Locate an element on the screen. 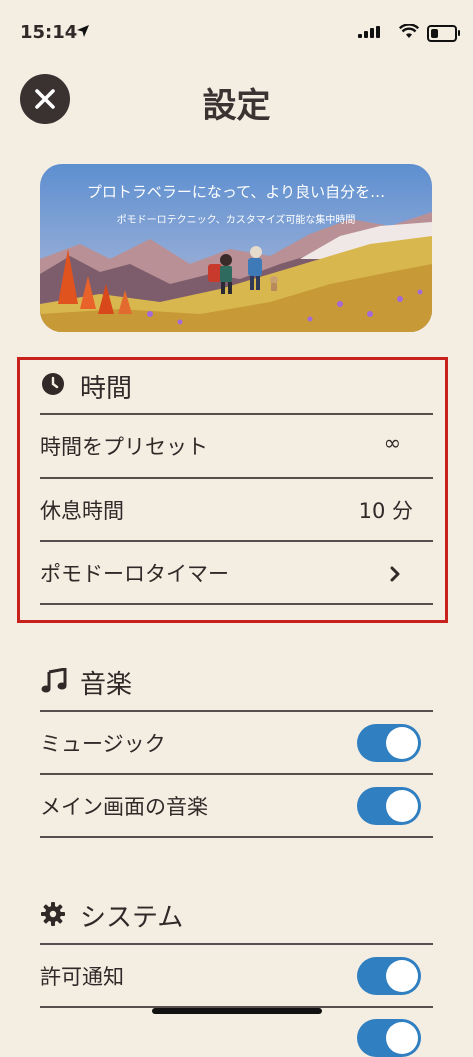  row-pomodoro-timer: ポモドーロタイマー is located at coordinates (236, 573).